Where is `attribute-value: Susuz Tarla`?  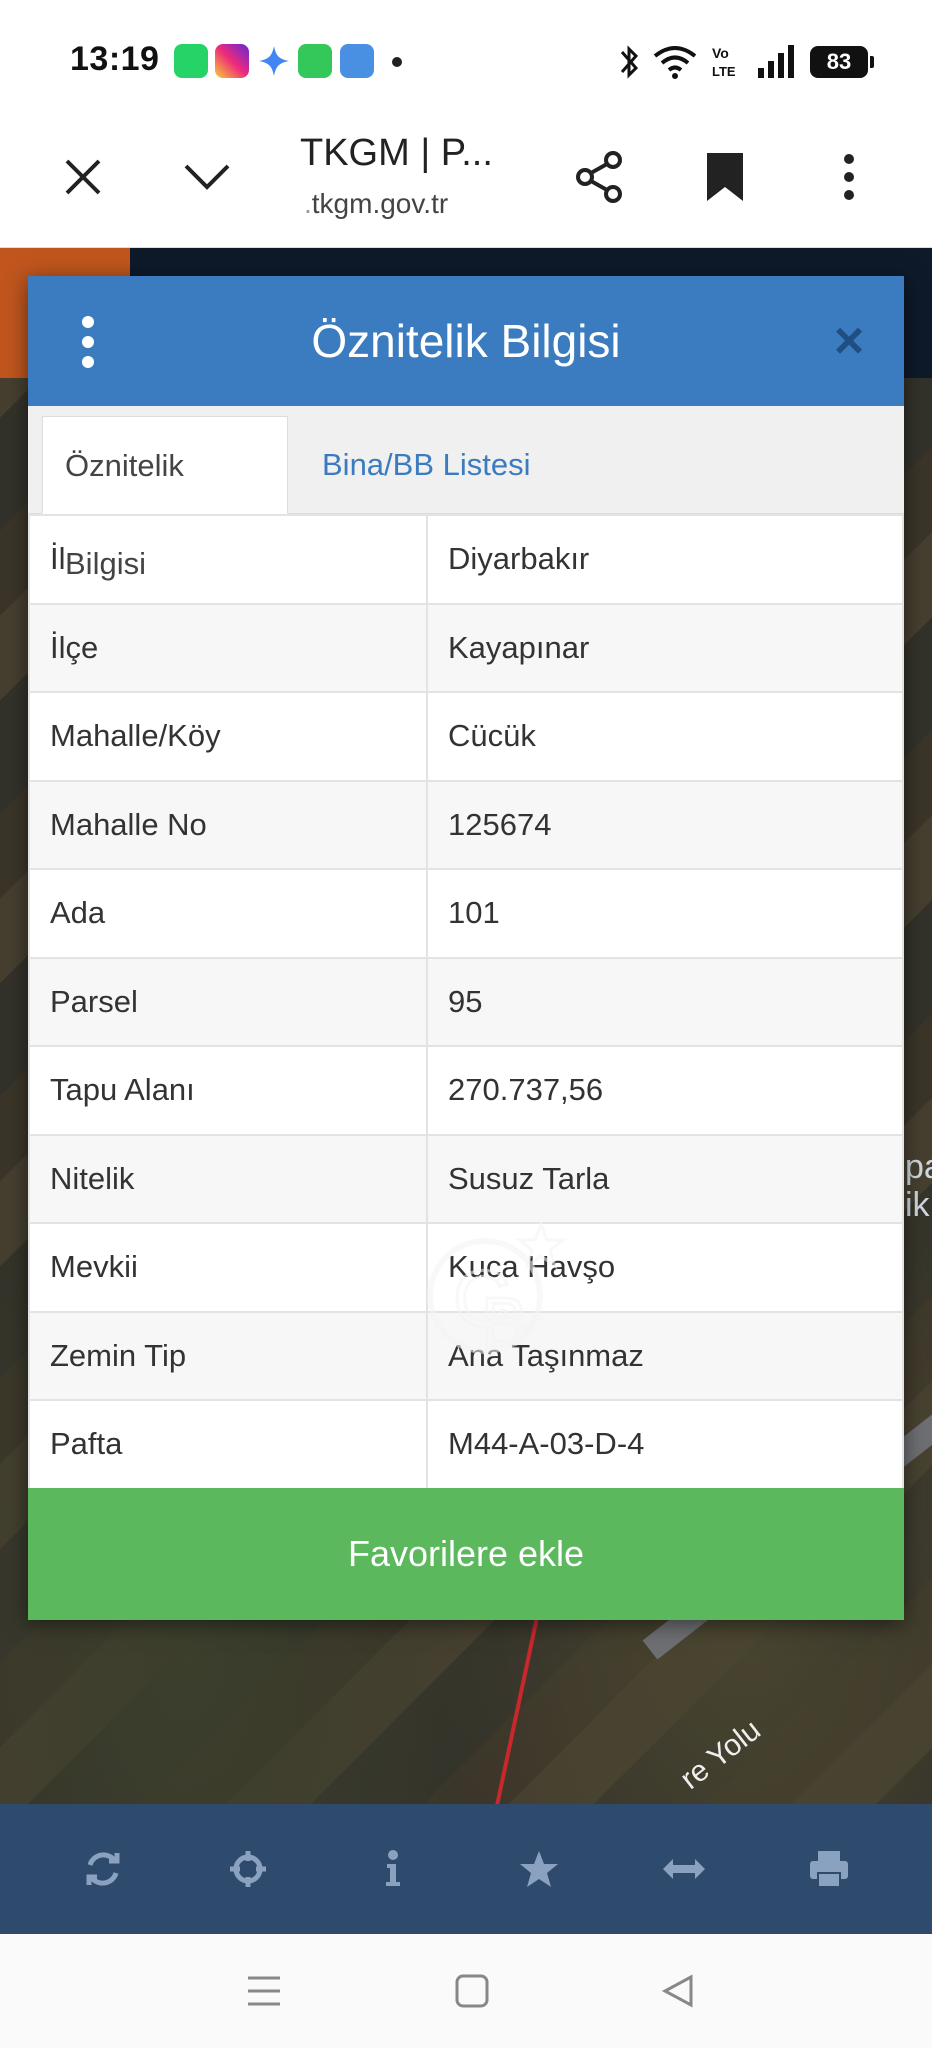 attribute-value: Susuz Tarla is located at coordinates (665, 1178).